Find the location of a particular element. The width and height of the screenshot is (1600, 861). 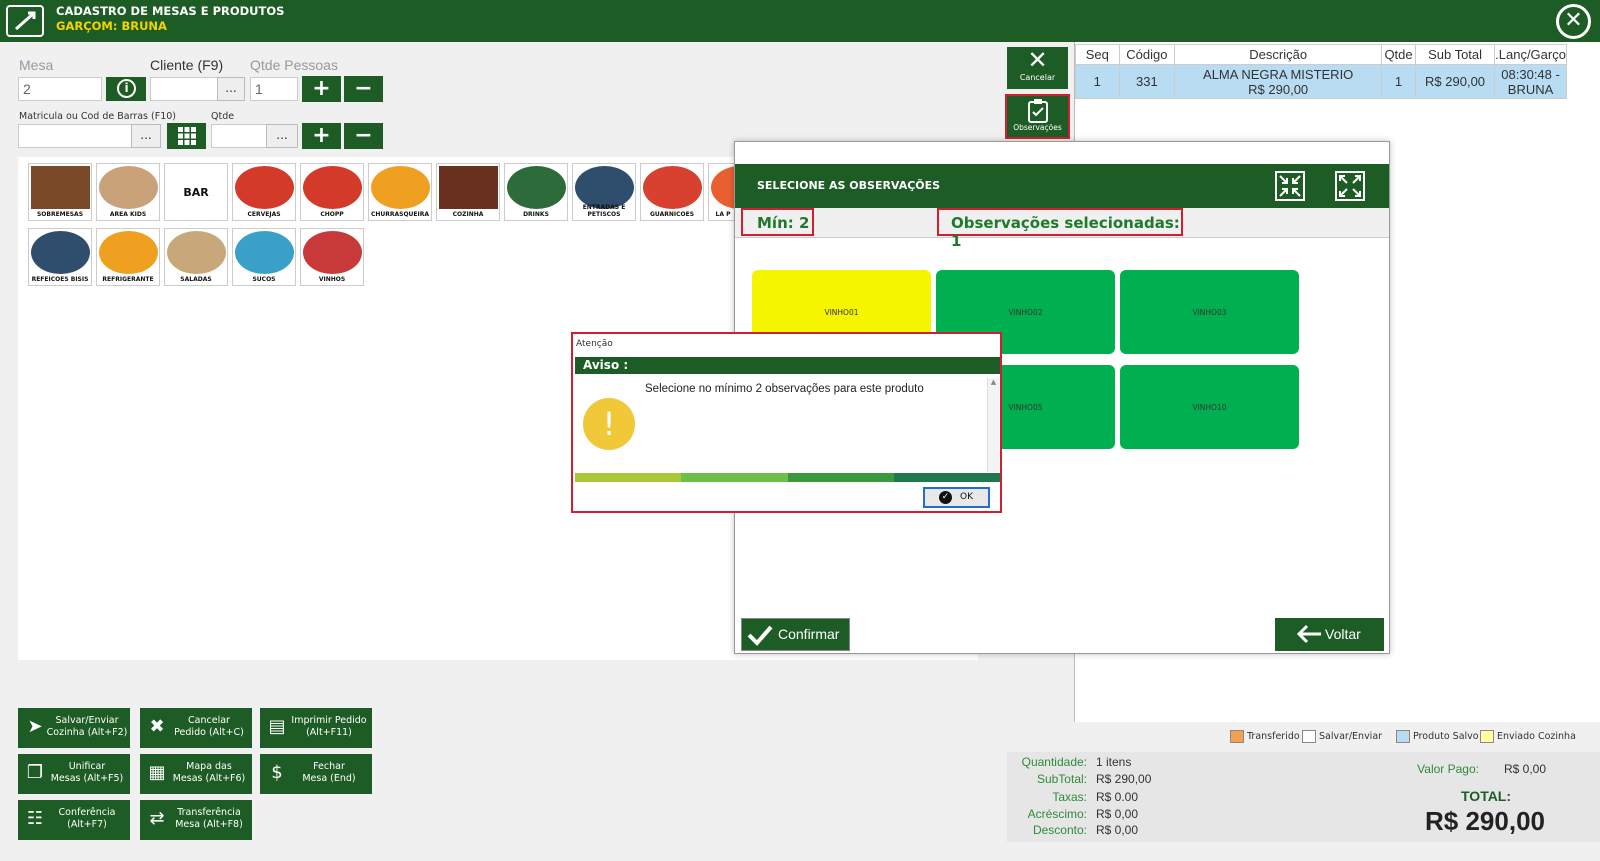

action-button: ❐ Unificar Mesas (Alt+F5) is located at coordinates (74, 774).